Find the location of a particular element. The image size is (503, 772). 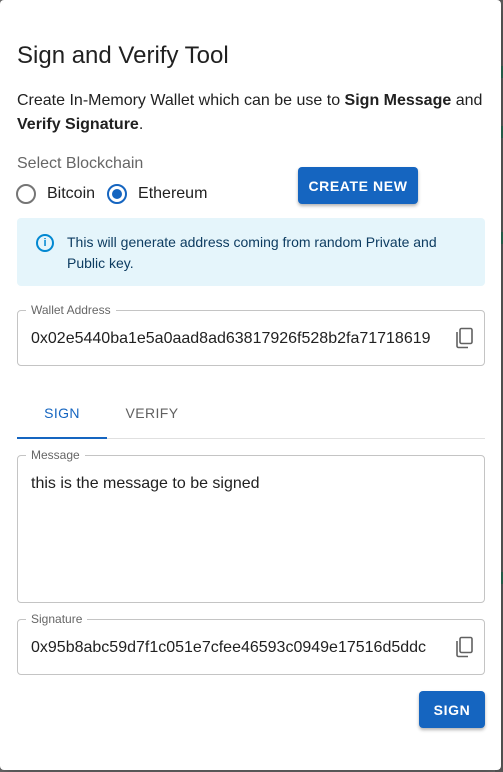

wallet-address-label: Wallet Address is located at coordinates (71, 310).